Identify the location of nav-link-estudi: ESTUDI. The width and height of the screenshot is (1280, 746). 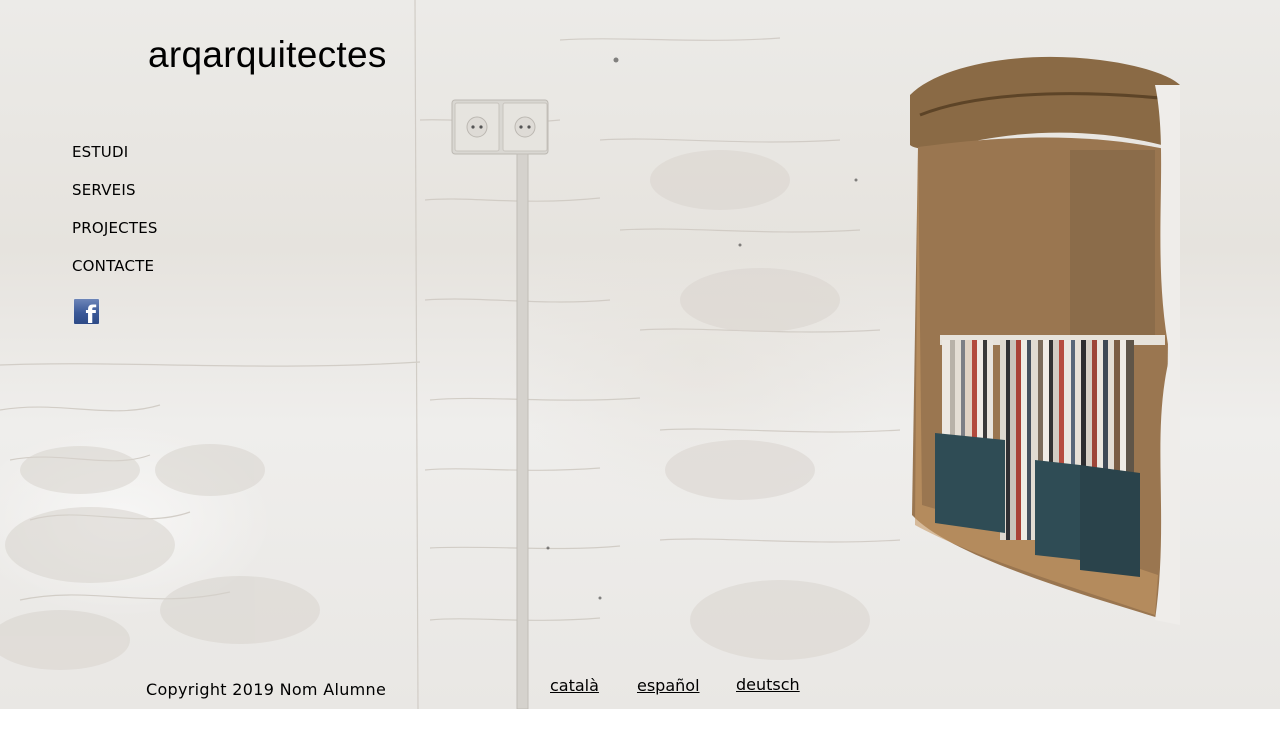
(100, 152).